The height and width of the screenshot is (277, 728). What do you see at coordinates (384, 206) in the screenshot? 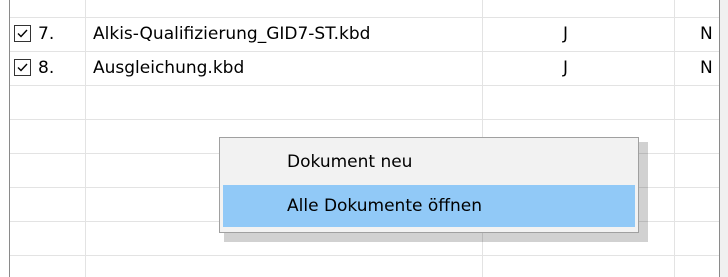
I see `menu-item-label: Alle Dokumente öffnen` at bounding box center [384, 206].